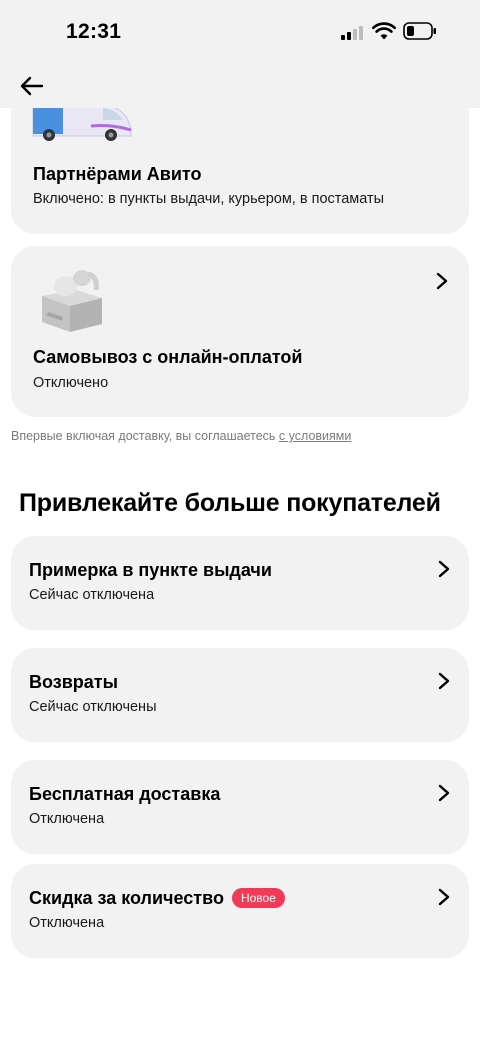  Describe the element at coordinates (92, 595) in the screenshot. I see `feature-status: Сейчас отключена` at that location.